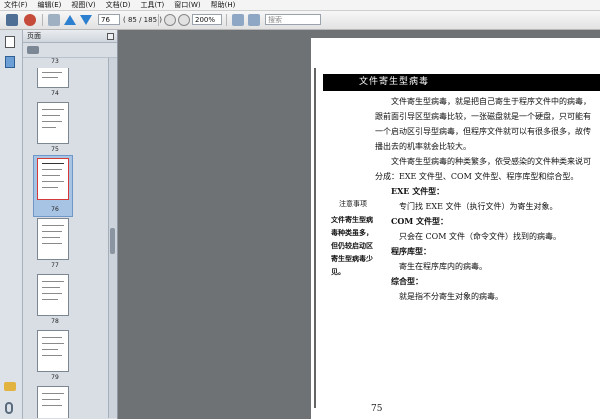  What do you see at coordinates (53, 179) in the screenshot?
I see `page-thumbnail-selected` at bounding box center [53, 179].